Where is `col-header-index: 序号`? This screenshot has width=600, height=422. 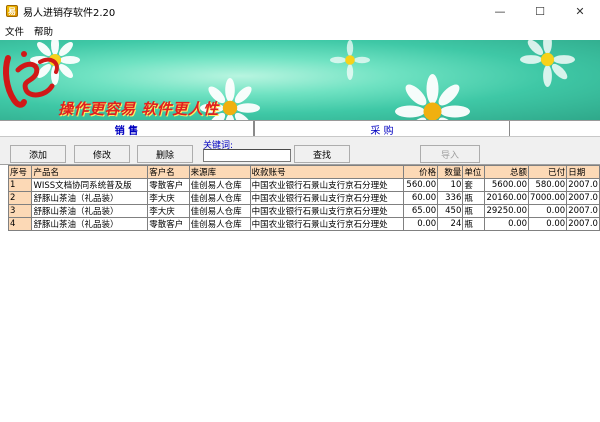
col-header-index: 序号 is located at coordinates (20, 172).